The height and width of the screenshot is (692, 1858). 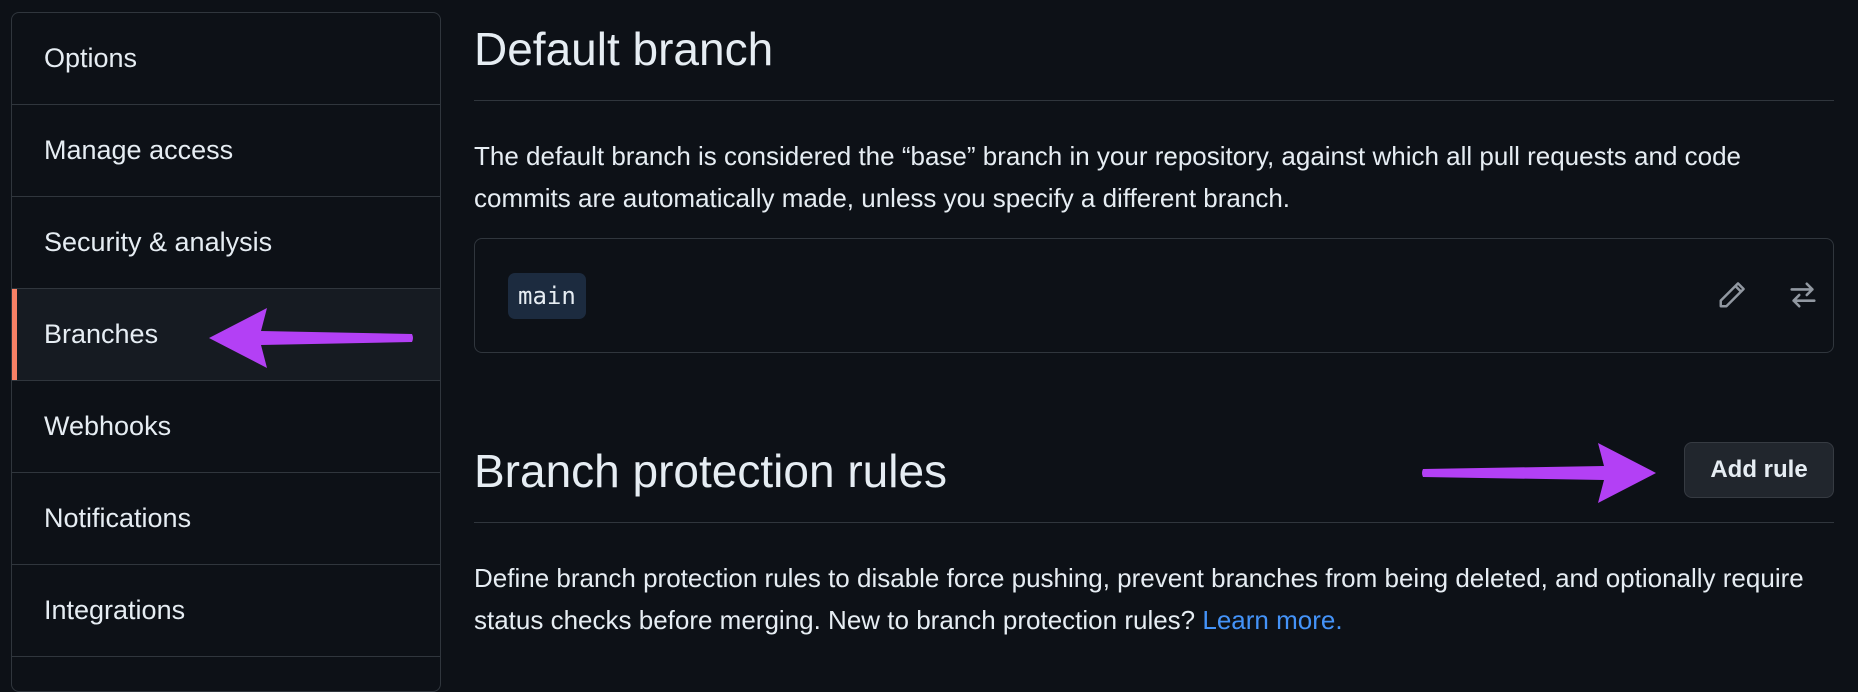 I want to click on sidebar-item-security-analysis: Security & analysis, so click(x=226, y=243).